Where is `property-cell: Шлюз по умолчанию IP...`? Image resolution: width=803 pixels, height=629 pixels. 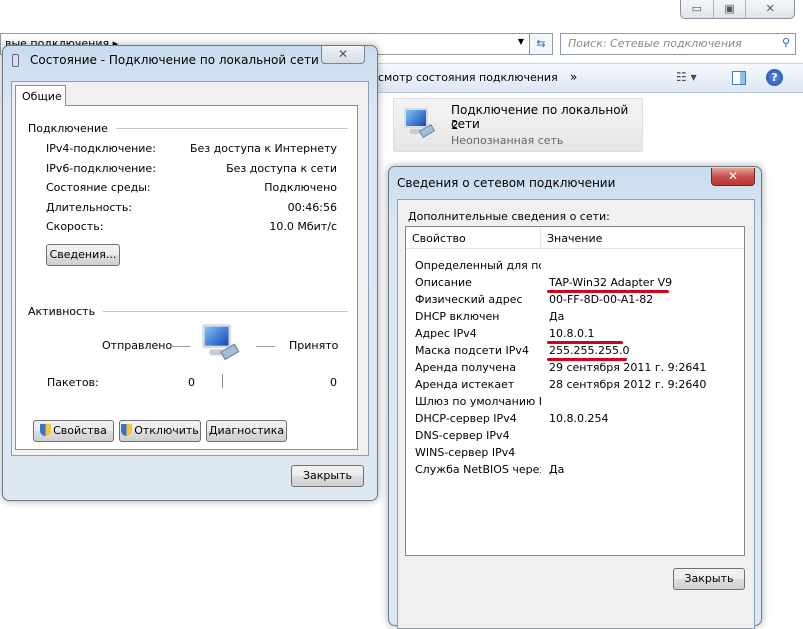
property-cell: Шлюз по умолчанию IP... is located at coordinates (478, 401).